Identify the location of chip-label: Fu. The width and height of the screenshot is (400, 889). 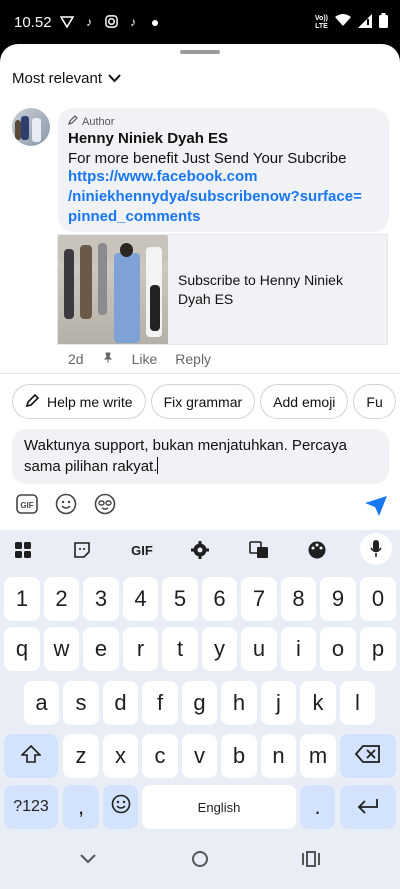
(374, 401).